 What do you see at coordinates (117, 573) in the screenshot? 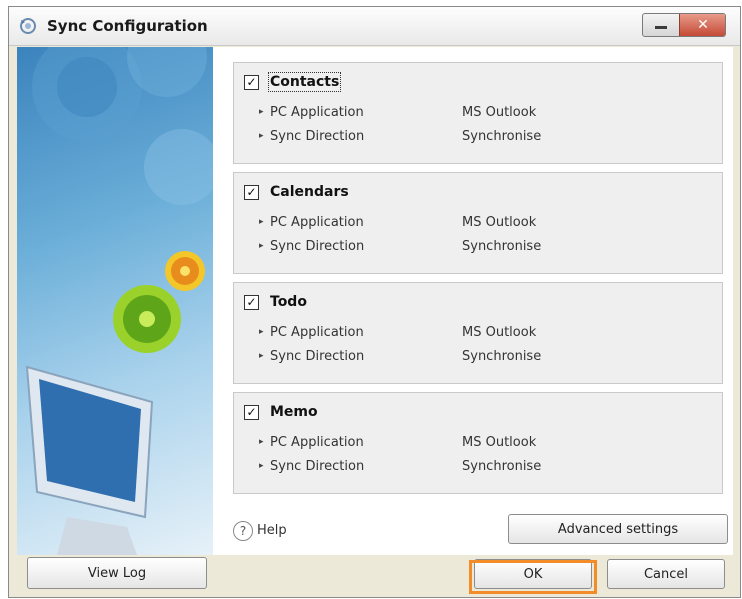
I see `view-log-button: View Log` at bounding box center [117, 573].